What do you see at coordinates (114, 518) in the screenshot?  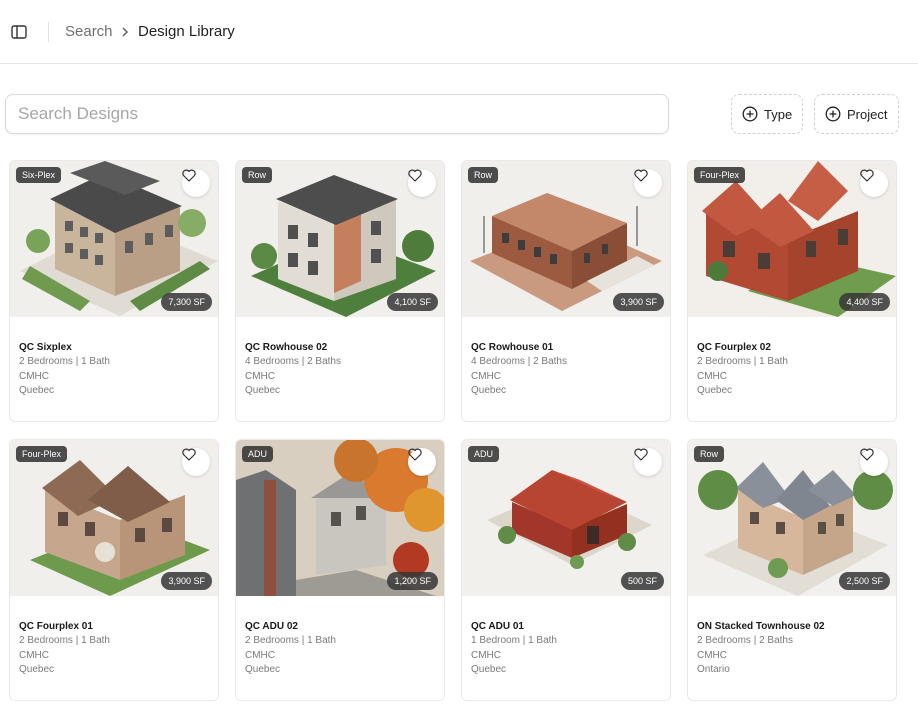 I see `design-rendering: Four-Plex 3,900 SF` at bounding box center [114, 518].